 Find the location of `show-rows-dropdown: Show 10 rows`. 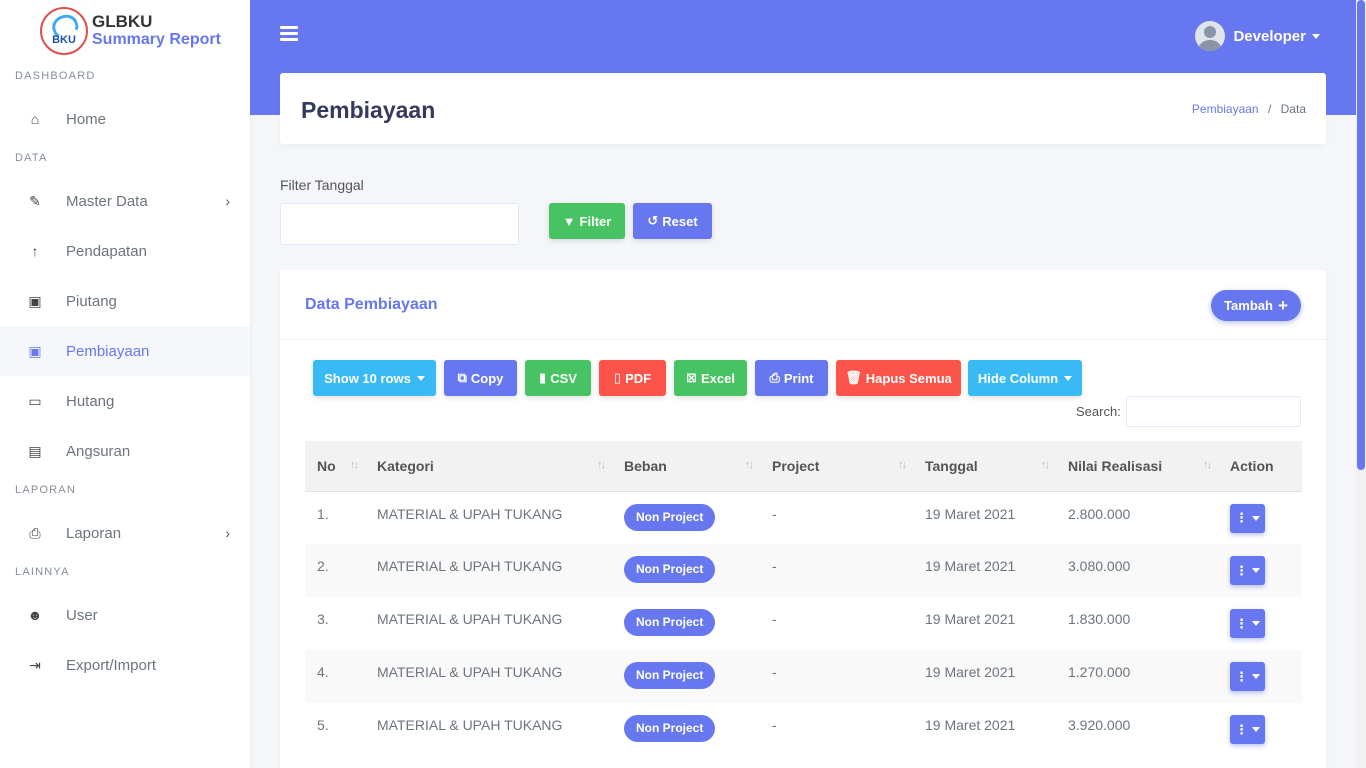

show-rows-dropdown: Show 10 rows is located at coordinates (374, 378).